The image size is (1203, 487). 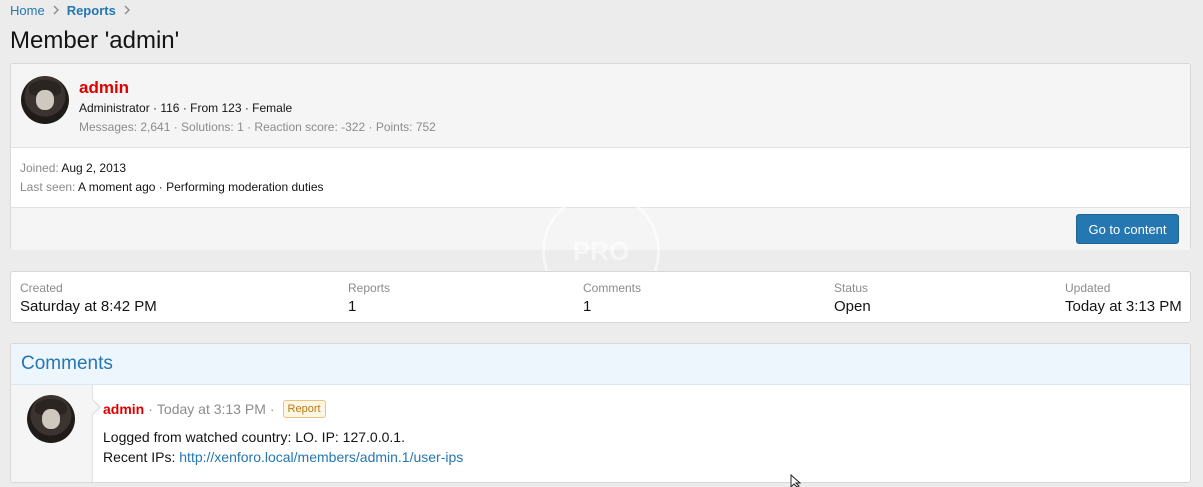 I want to click on comments-header: Comments, so click(x=600, y=364).